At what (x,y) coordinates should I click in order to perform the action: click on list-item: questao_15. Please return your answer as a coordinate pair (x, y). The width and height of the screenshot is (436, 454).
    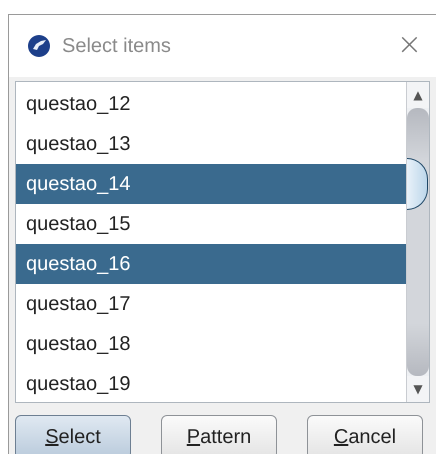
    Looking at the image, I should click on (211, 224).